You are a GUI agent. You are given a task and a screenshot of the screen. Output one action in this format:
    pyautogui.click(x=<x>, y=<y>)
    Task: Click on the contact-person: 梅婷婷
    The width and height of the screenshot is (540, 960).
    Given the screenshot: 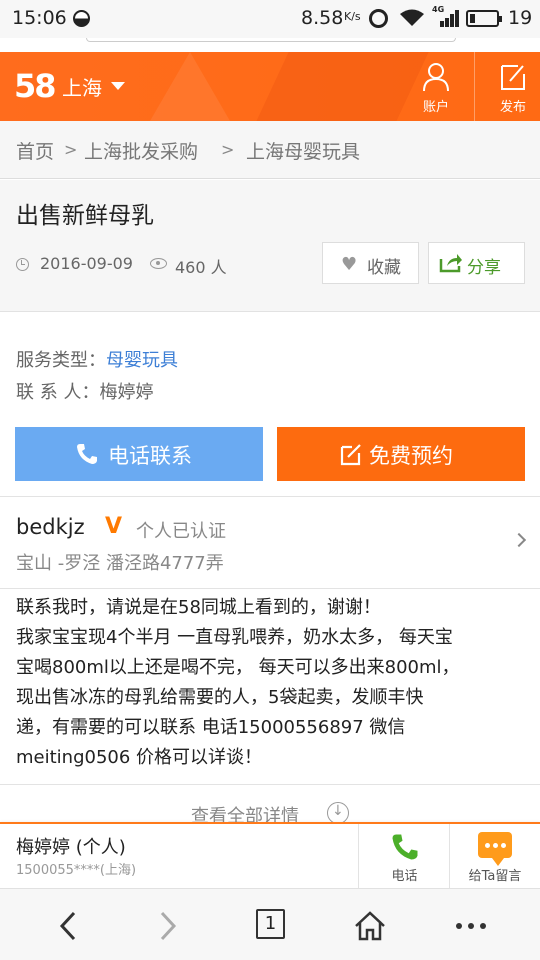 What is the action you would take?
    pyautogui.click(x=126, y=392)
    